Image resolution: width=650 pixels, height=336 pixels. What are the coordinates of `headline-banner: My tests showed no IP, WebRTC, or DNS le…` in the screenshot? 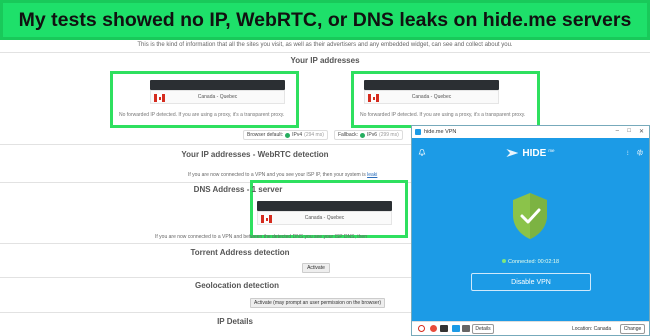 It's located at (325, 20).